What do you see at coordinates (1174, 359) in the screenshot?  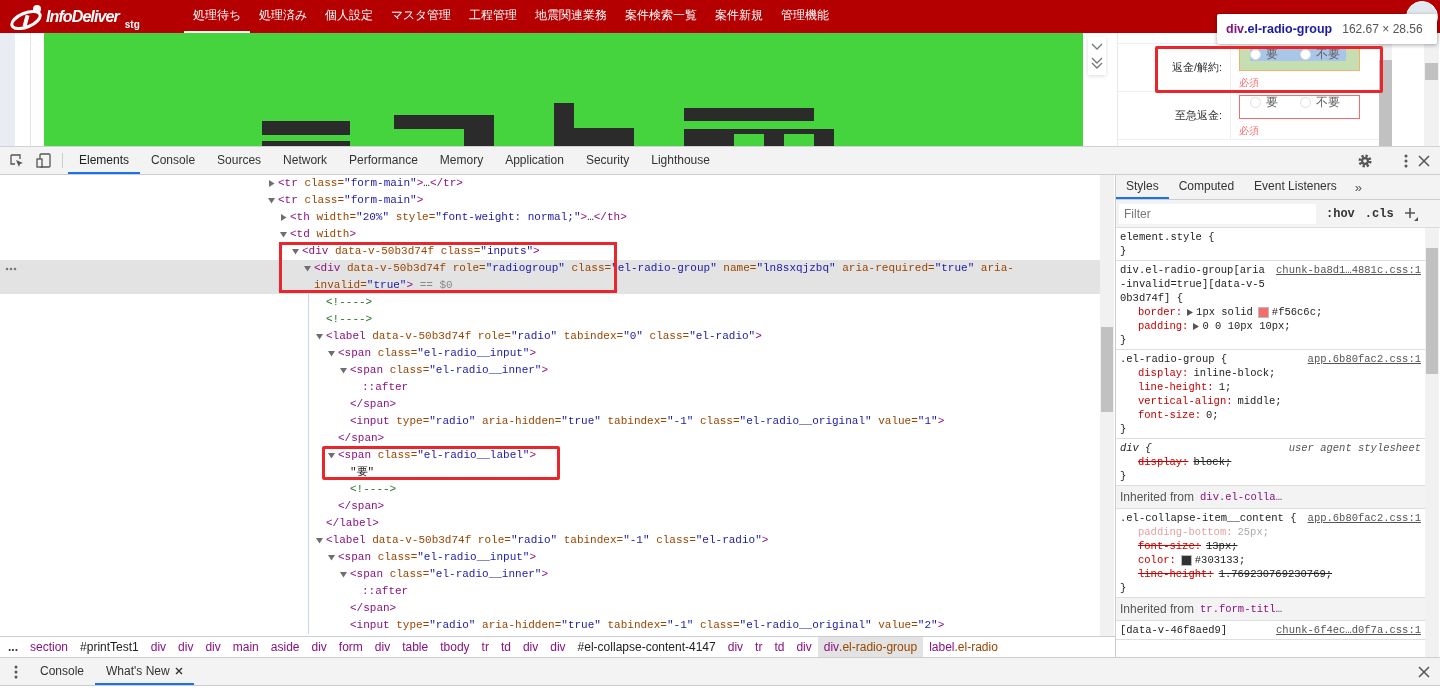 I see `css-selector: .el-radio-group {` at bounding box center [1174, 359].